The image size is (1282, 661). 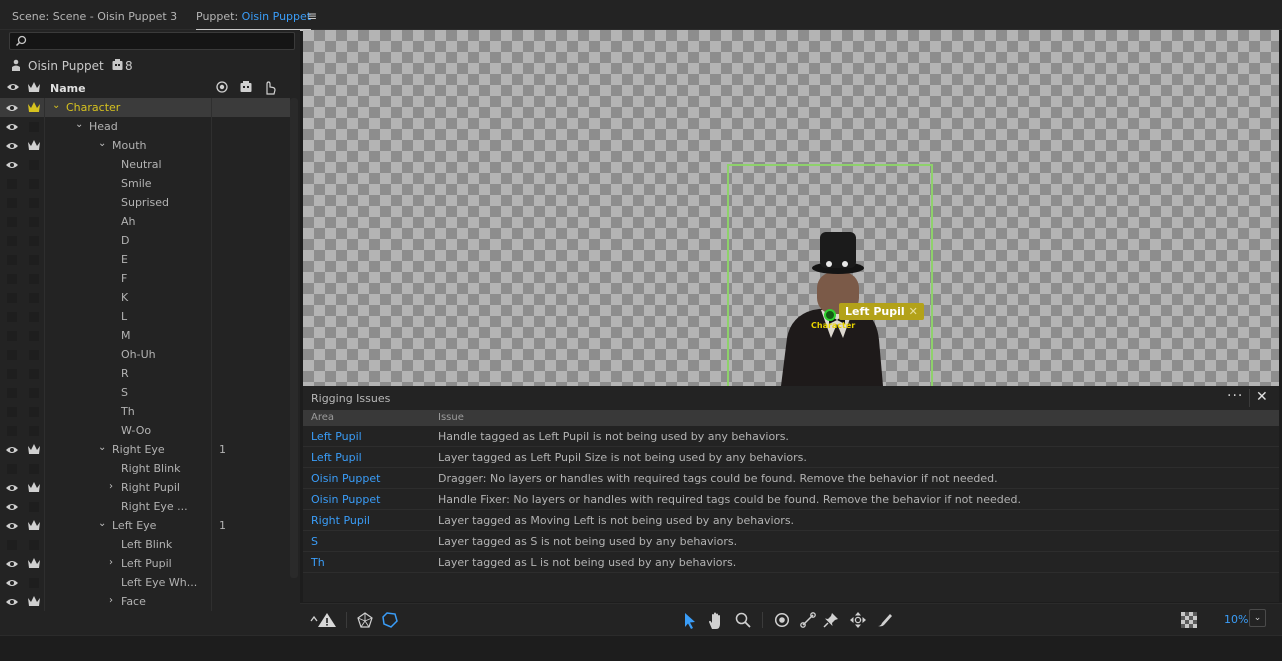 I want to click on layer-row: ⌄ Head, so click(x=145, y=126).